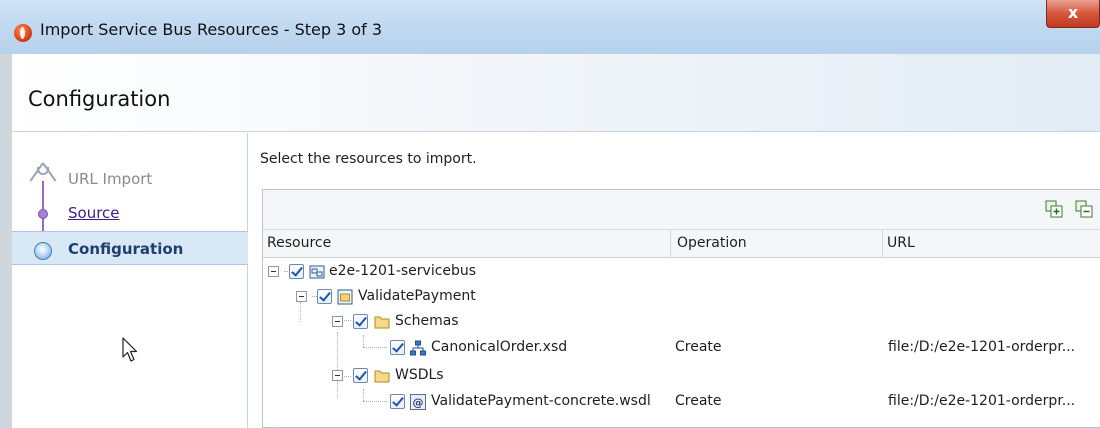 The image size is (1100, 428). Describe the element at coordinates (499, 347) in the screenshot. I see `resource-name: CanonicalOrder.xsd` at that location.